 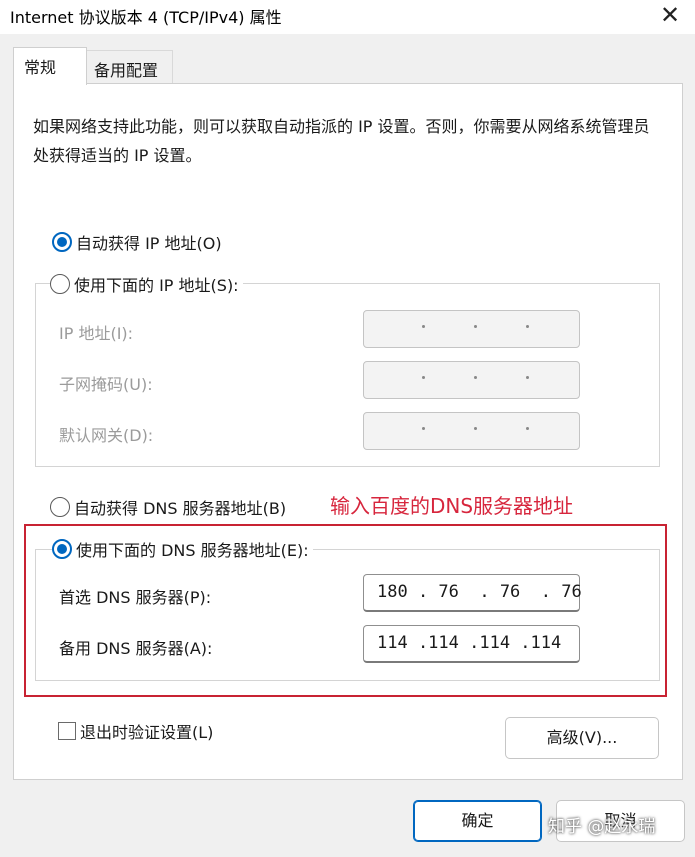 I want to click on manual-ip-label: 使用下面的 IP 地址(S):, so click(x=156, y=285).